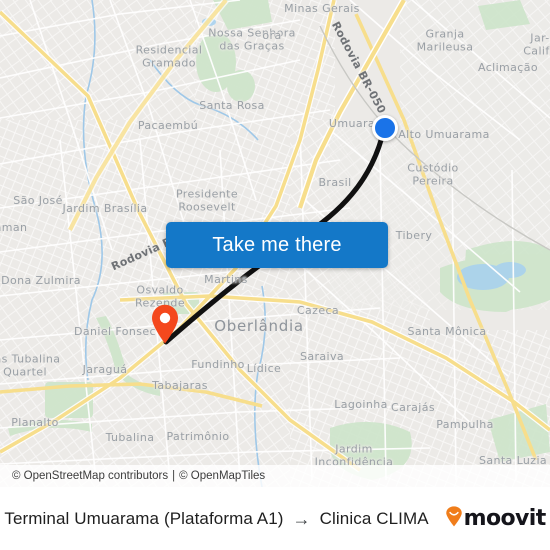  I want to click on moovit-pin-icon, so click(454, 518).